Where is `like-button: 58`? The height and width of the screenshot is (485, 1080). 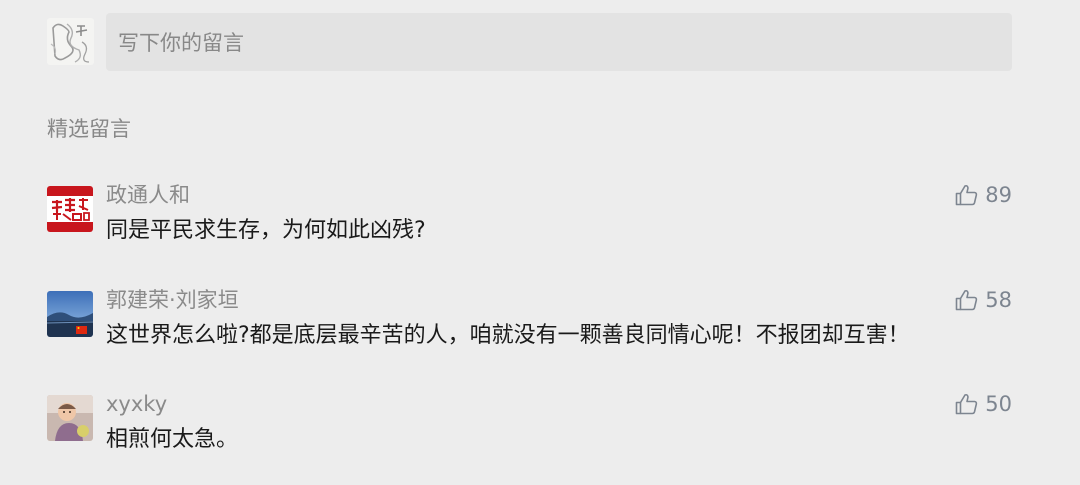 like-button: 58 is located at coordinates (983, 300).